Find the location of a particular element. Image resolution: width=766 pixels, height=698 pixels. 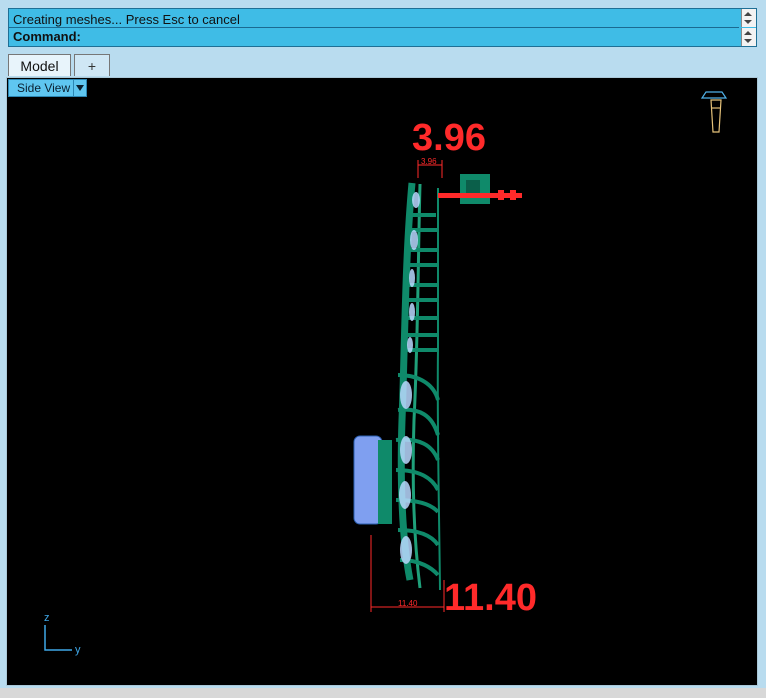

axis-y-label: y is located at coordinates (78, 650).